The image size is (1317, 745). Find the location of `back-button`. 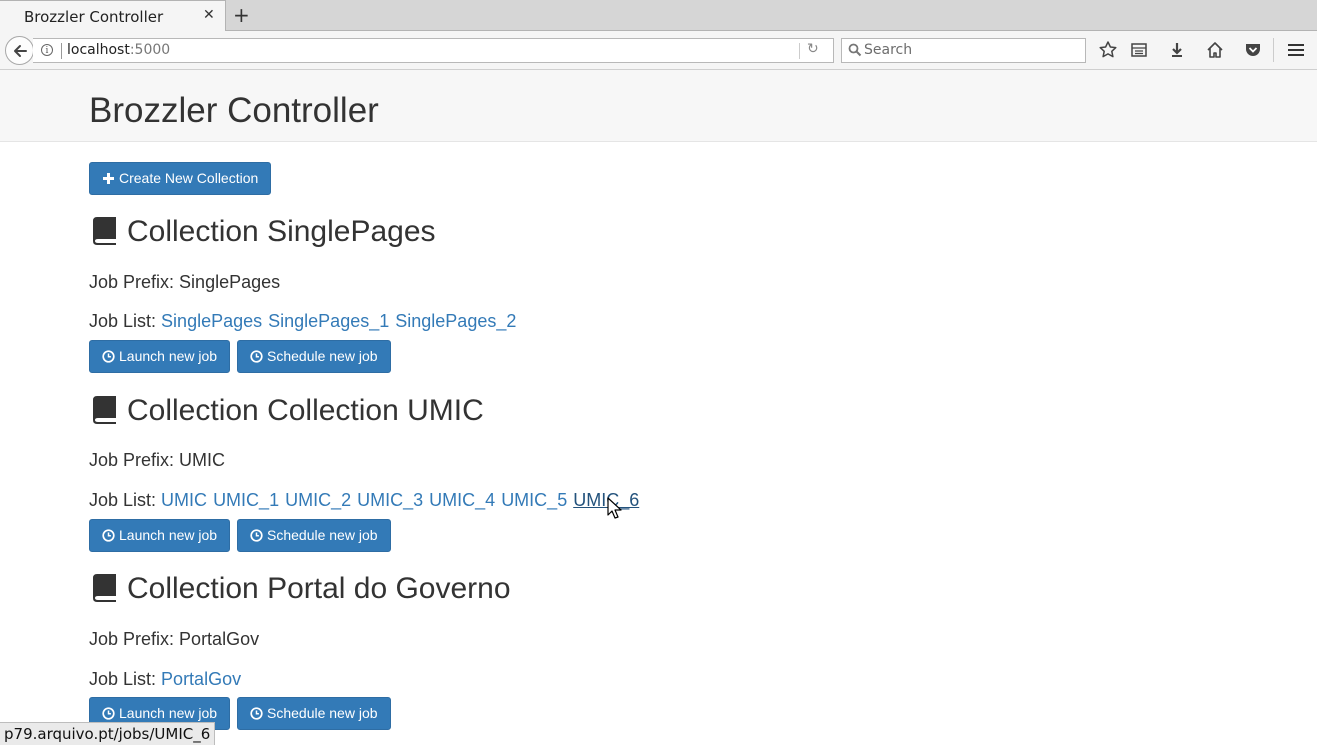

back-button is located at coordinates (19, 50).